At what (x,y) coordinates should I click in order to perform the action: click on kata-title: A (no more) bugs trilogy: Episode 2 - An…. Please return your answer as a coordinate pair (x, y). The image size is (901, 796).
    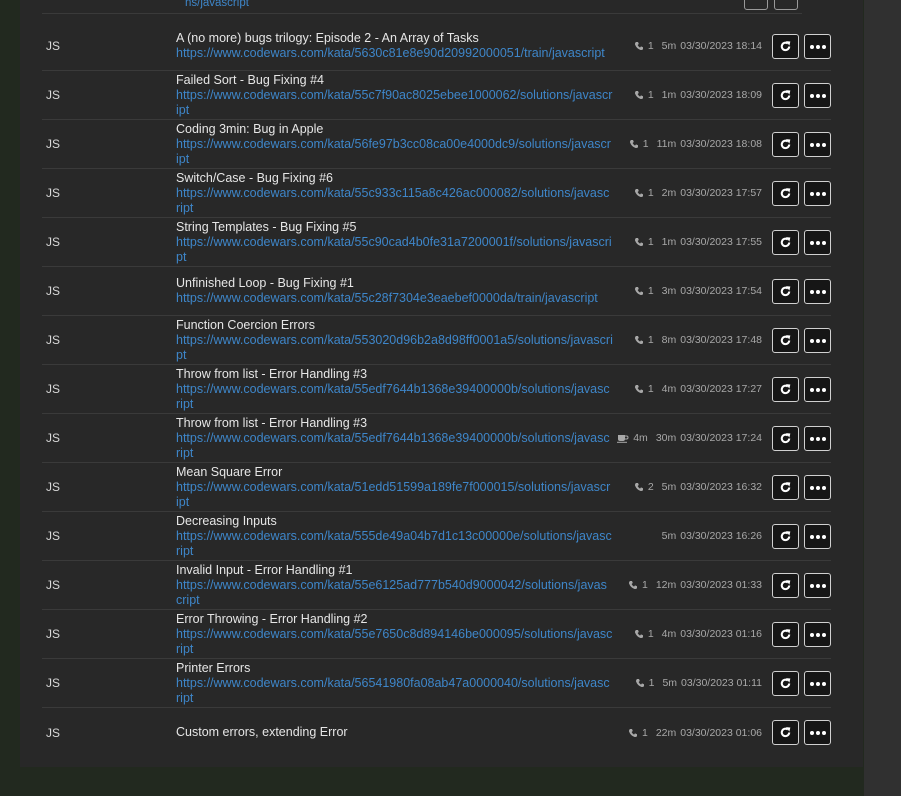
    Looking at the image, I should click on (327, 38).